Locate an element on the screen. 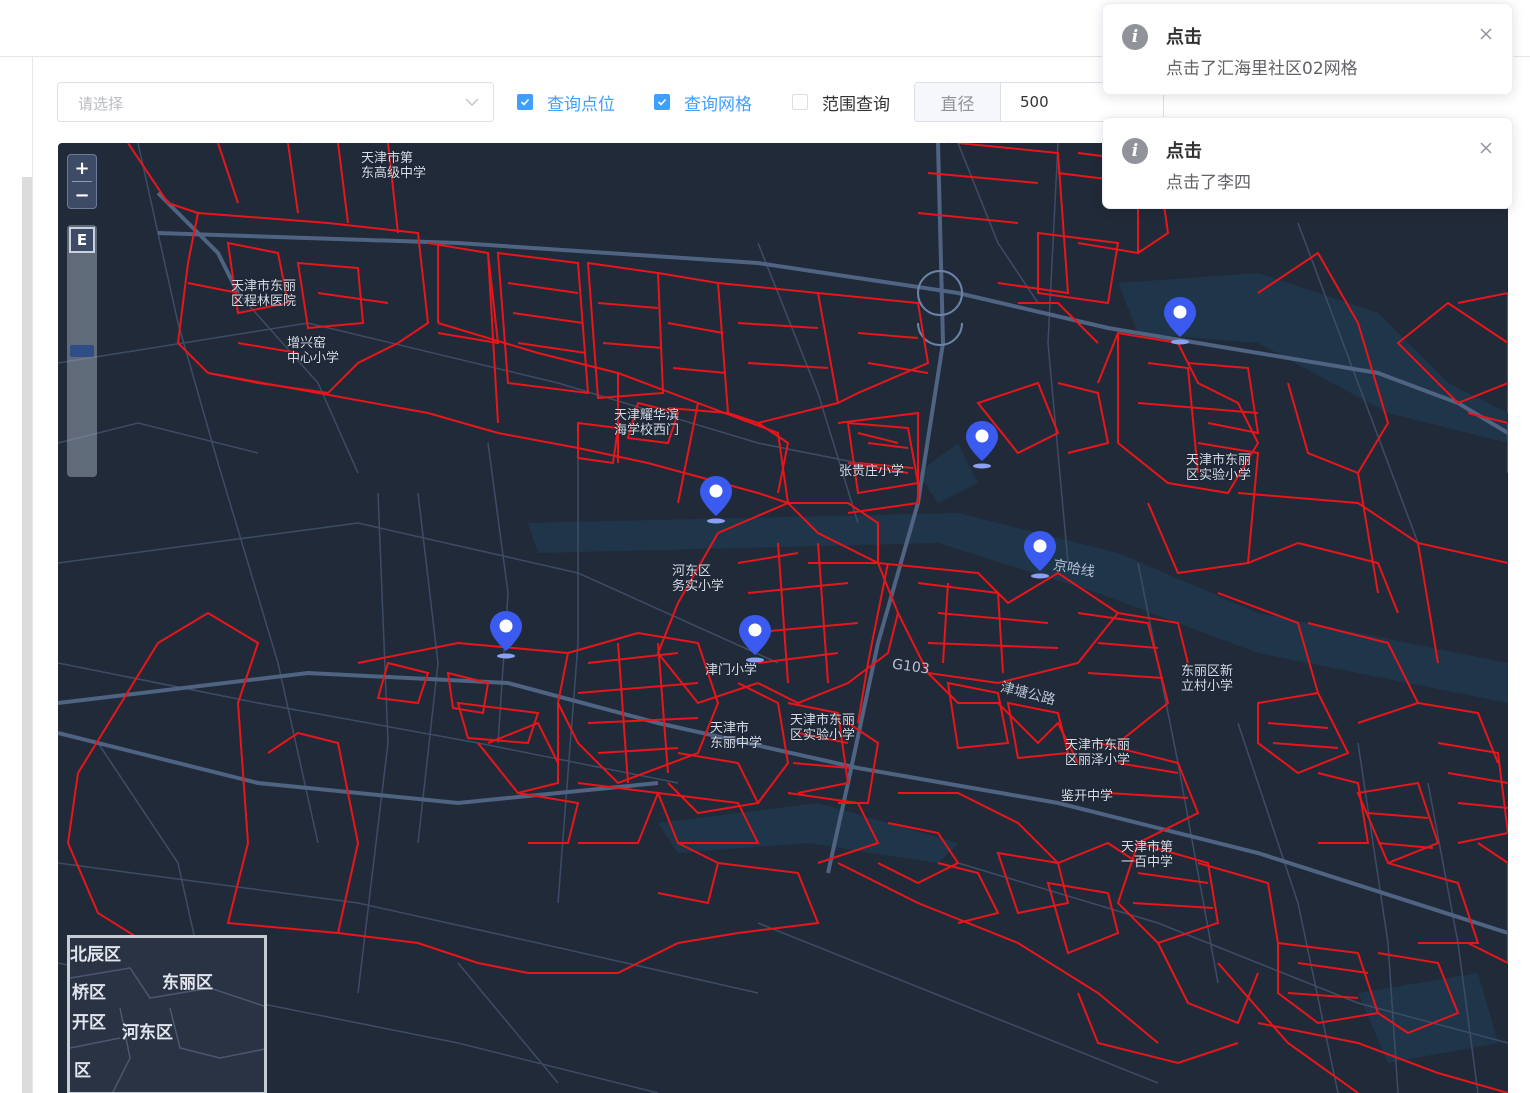  zoom-slider-thumb is located at coordinates (82, 351).